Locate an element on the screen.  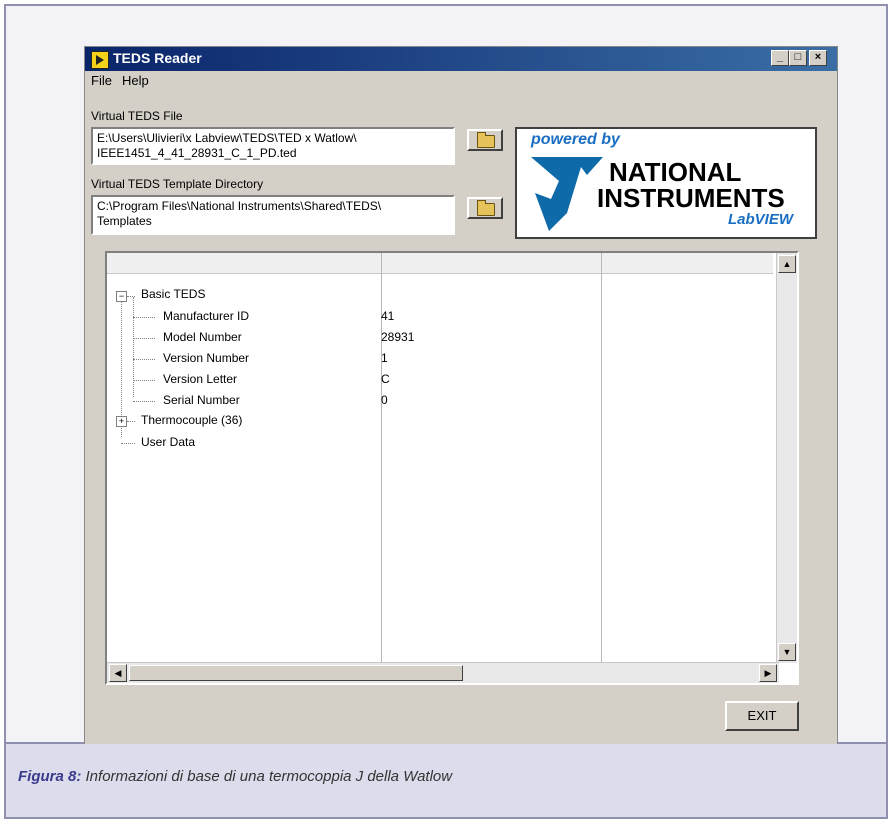
scroll-down-arrow-icon: ▼ is located at coordinates (787, 652).